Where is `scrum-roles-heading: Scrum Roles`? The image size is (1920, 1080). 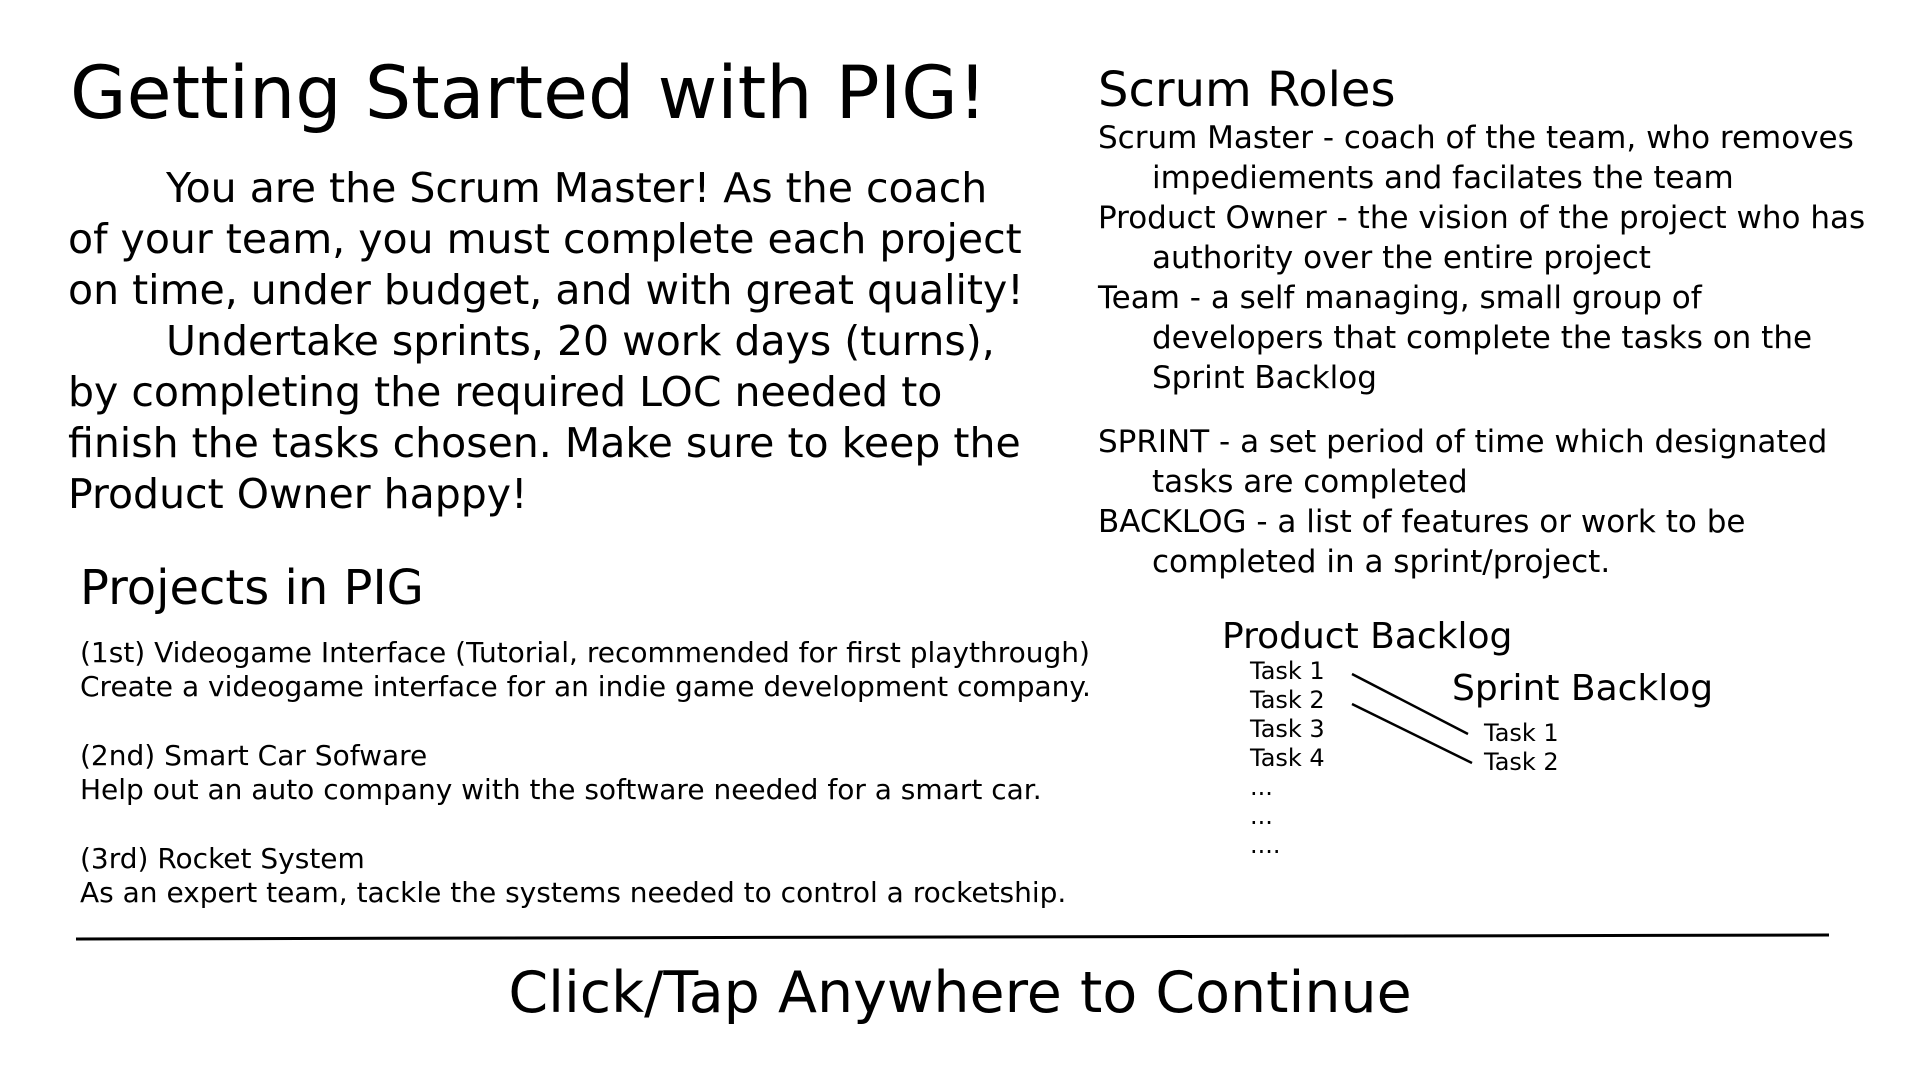 scrum-roles-heading: Scrum Roles is located at coordinates (1247, 90).